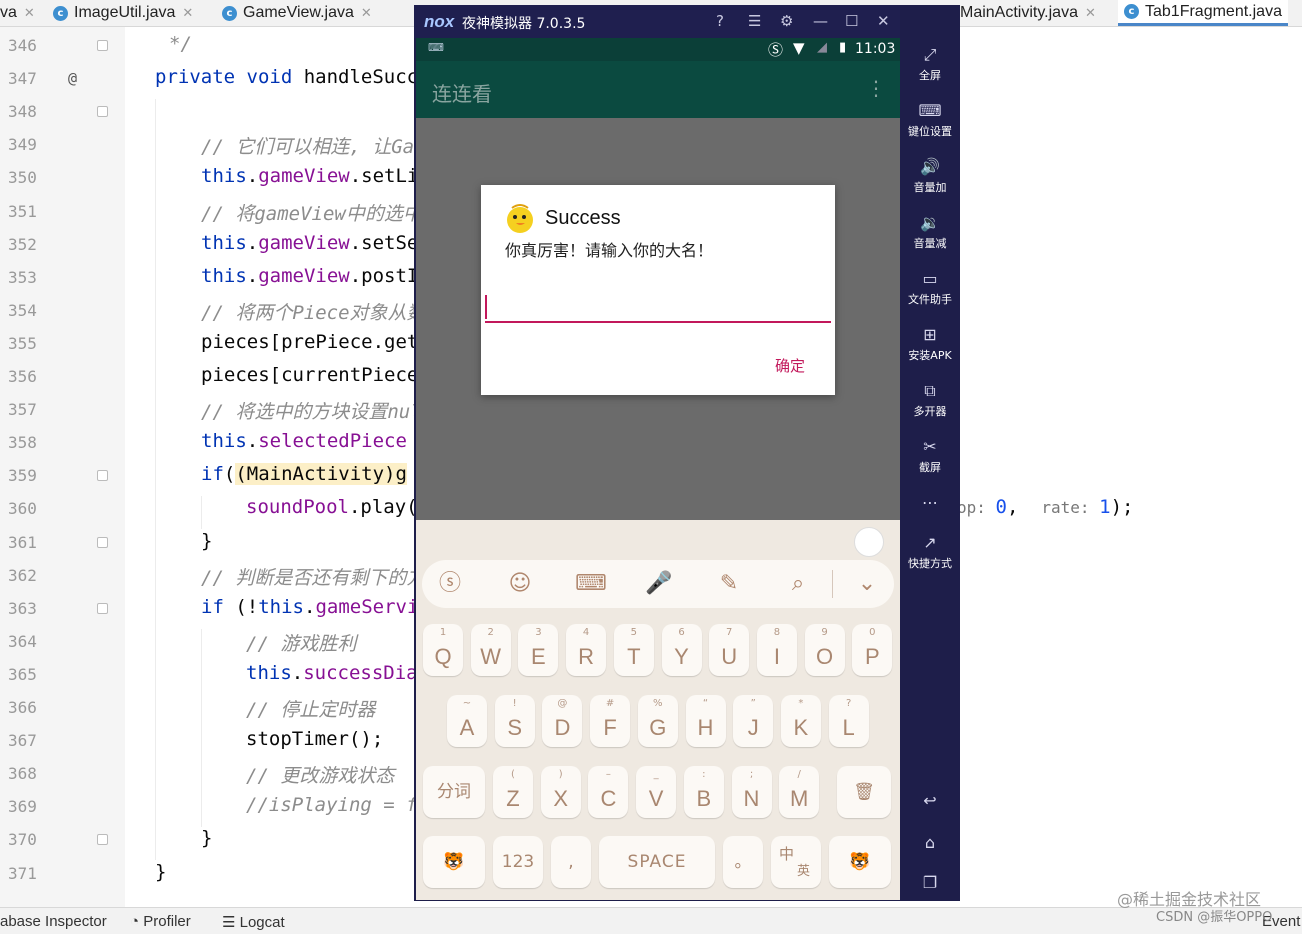 The height and width of the screenshot is (934, 1302). Describe the element at coordinates (443, 650) in the screenshot. I see `key-q: 1Q` at that location.